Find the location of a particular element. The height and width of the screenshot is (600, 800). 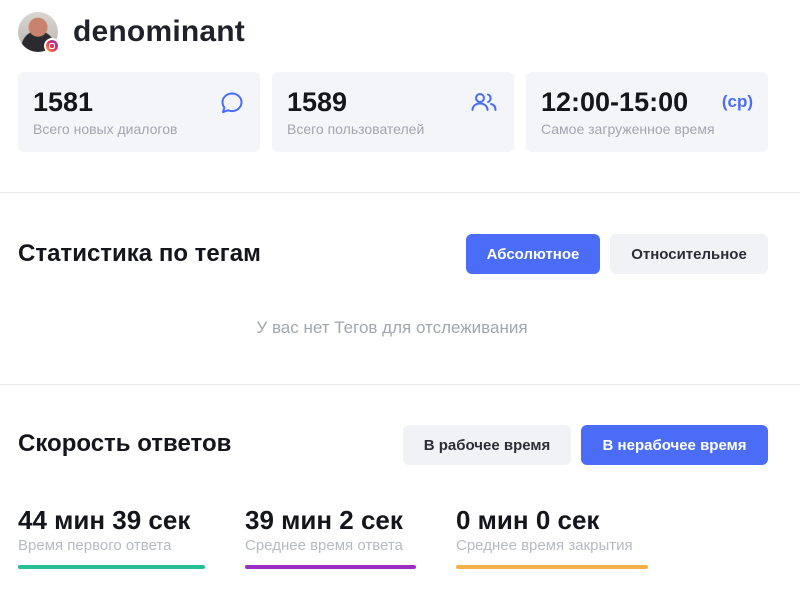

stat-value: 1589 is located at coordinates (317, 102).